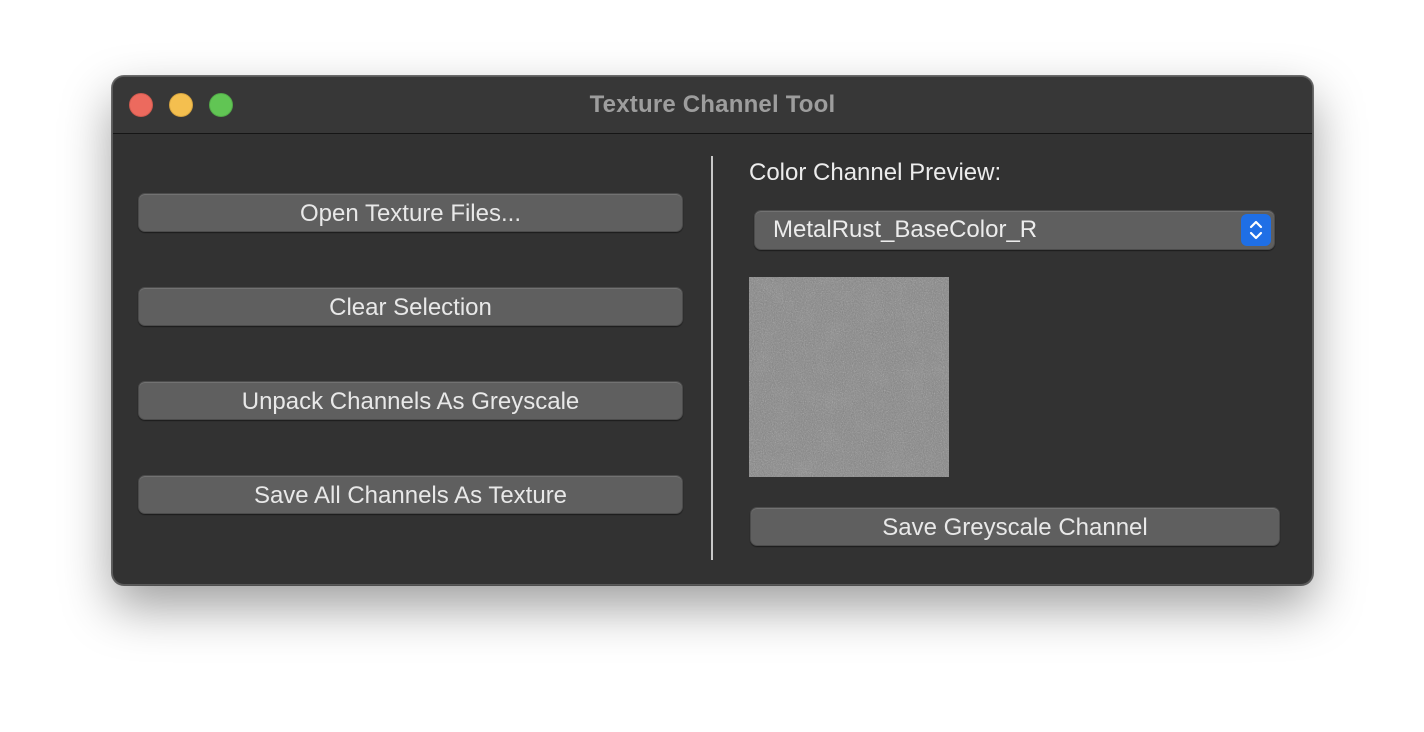  I want to click on chevron-up-down-icon, so click(1256, 230).